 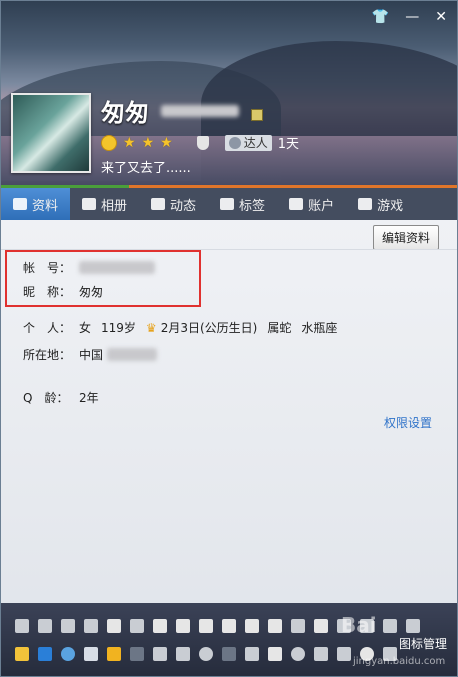 I want to click on music-icon, so click(x=206, y=654).